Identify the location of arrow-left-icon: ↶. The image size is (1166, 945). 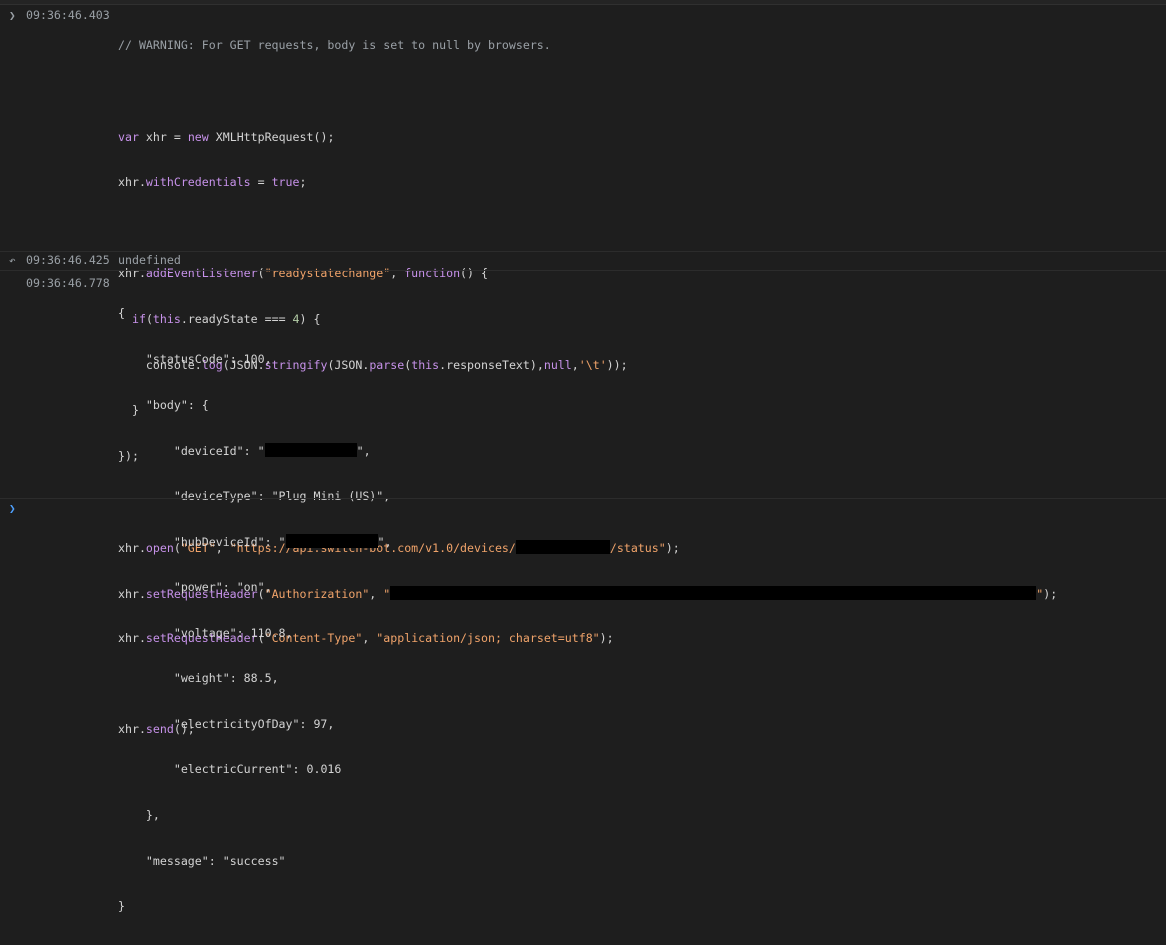
(12, 260).